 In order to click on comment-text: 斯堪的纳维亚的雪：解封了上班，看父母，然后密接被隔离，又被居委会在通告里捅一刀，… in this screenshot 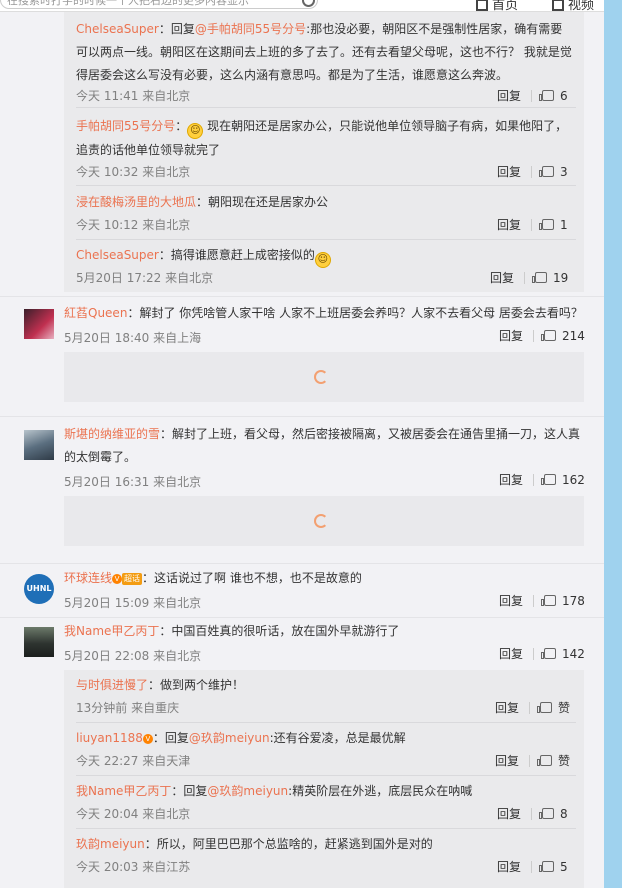, I will do `click(325, 446)`.